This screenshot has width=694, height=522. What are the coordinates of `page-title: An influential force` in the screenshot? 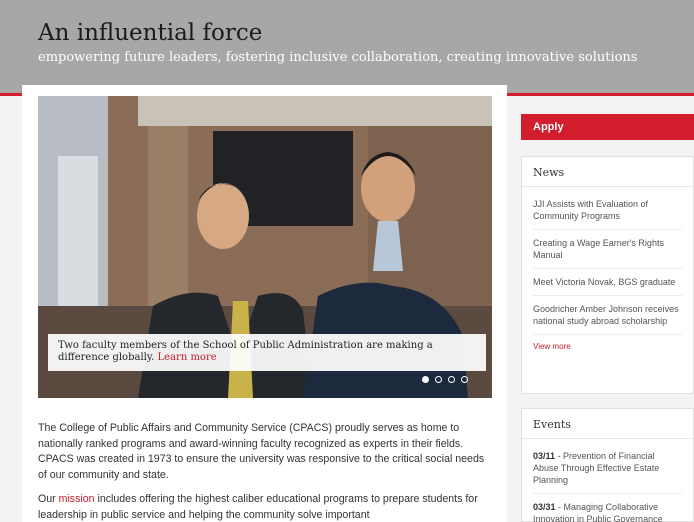 It's located at (150, 33).